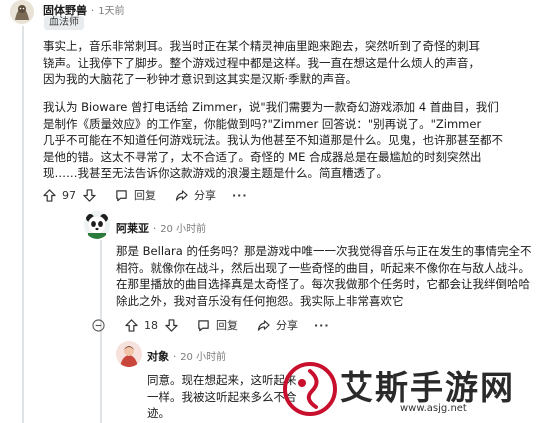  I want to click on comment-header: 对象 · 20 小时前, so click(186, 356).